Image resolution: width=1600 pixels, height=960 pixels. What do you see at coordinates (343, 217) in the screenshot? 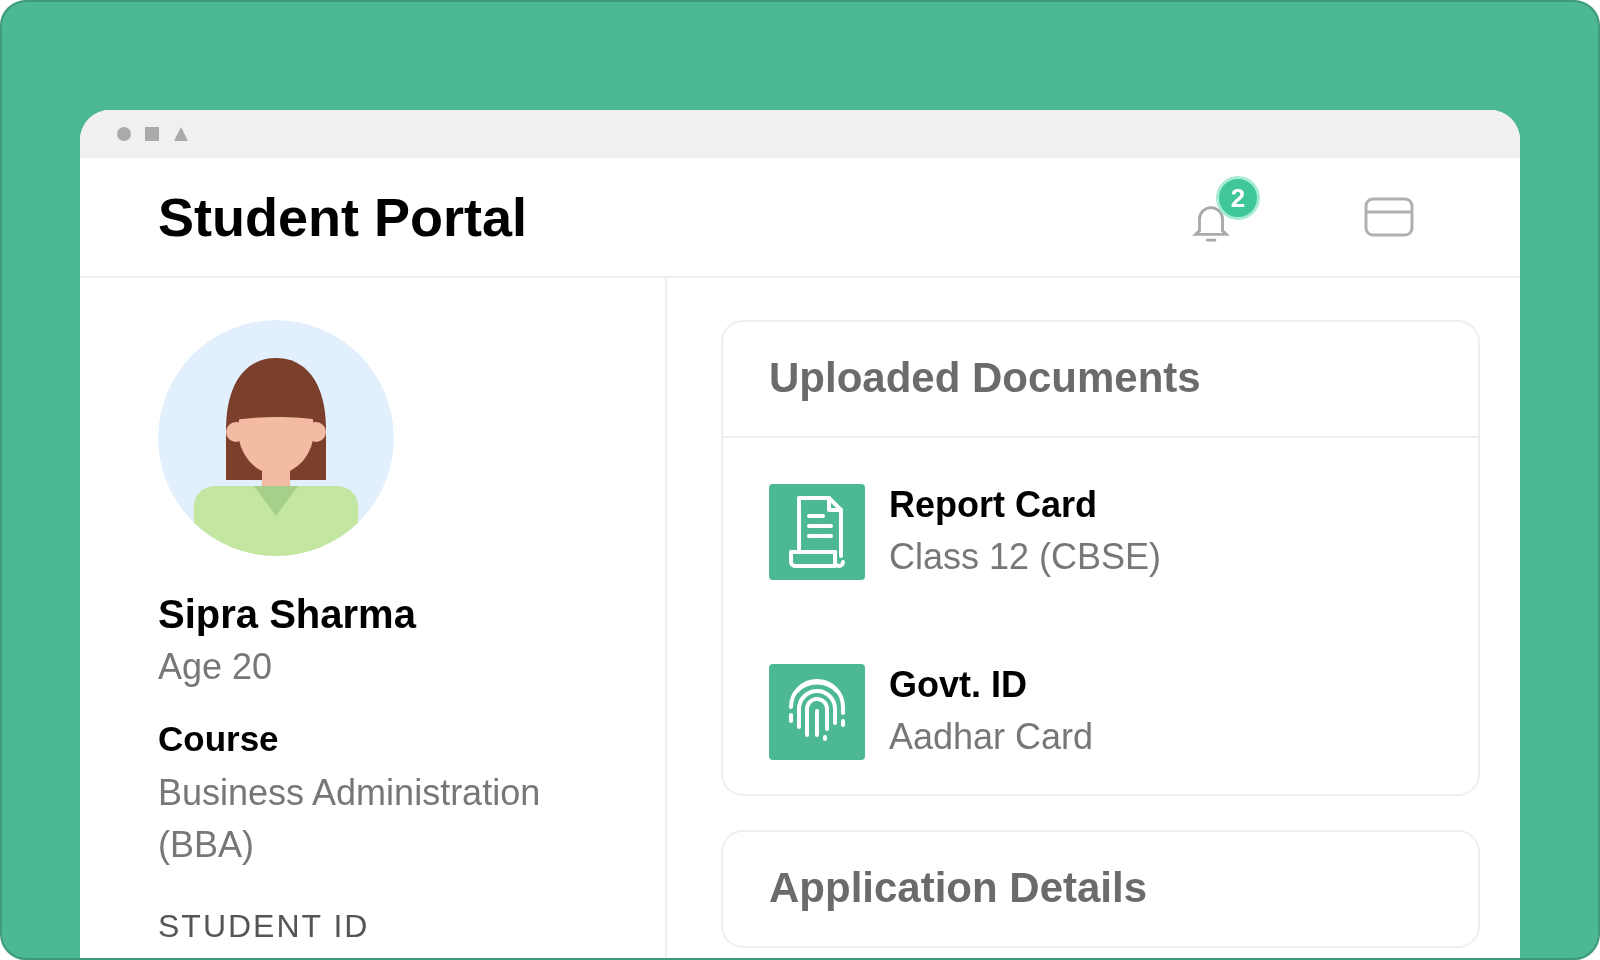
I see `app-title: Student Portal` at bounding box center [343, 217].